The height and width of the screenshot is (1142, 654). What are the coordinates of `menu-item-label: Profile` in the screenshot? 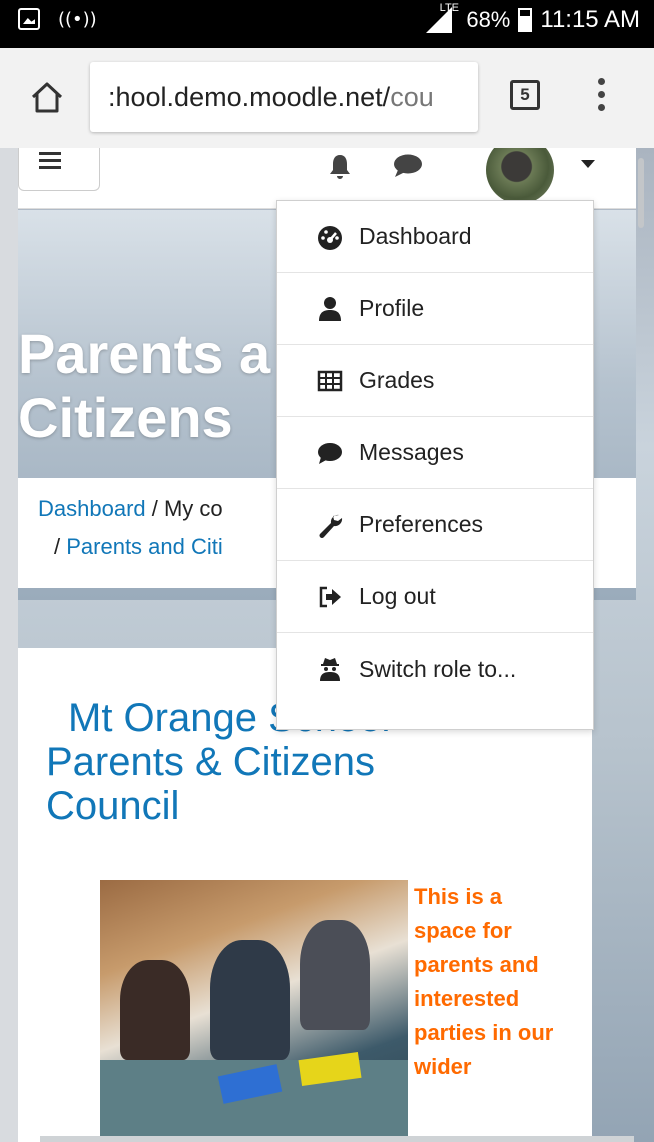 It's located at (392, 308).